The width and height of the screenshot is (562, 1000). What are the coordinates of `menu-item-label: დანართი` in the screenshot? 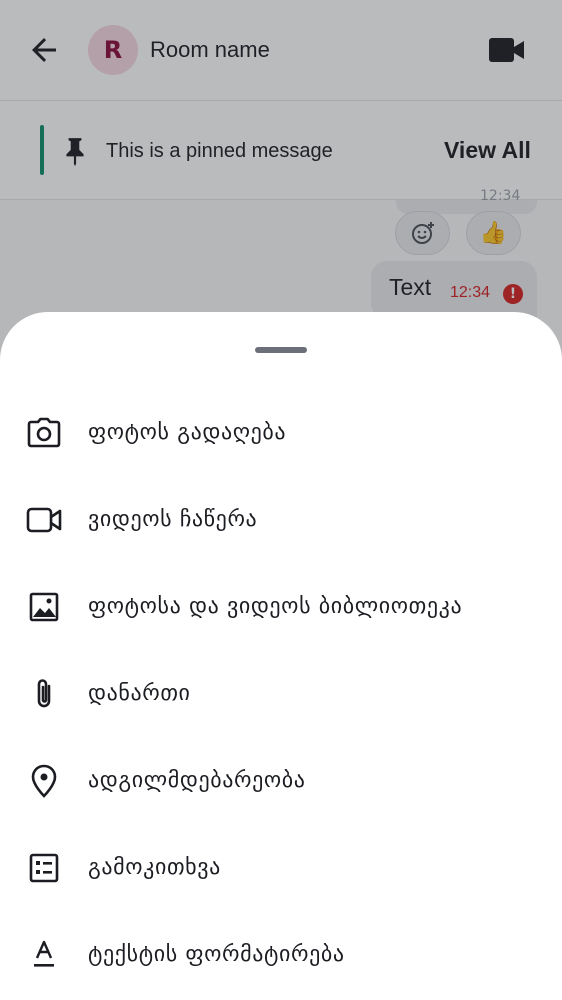 It's located at (139, 693).